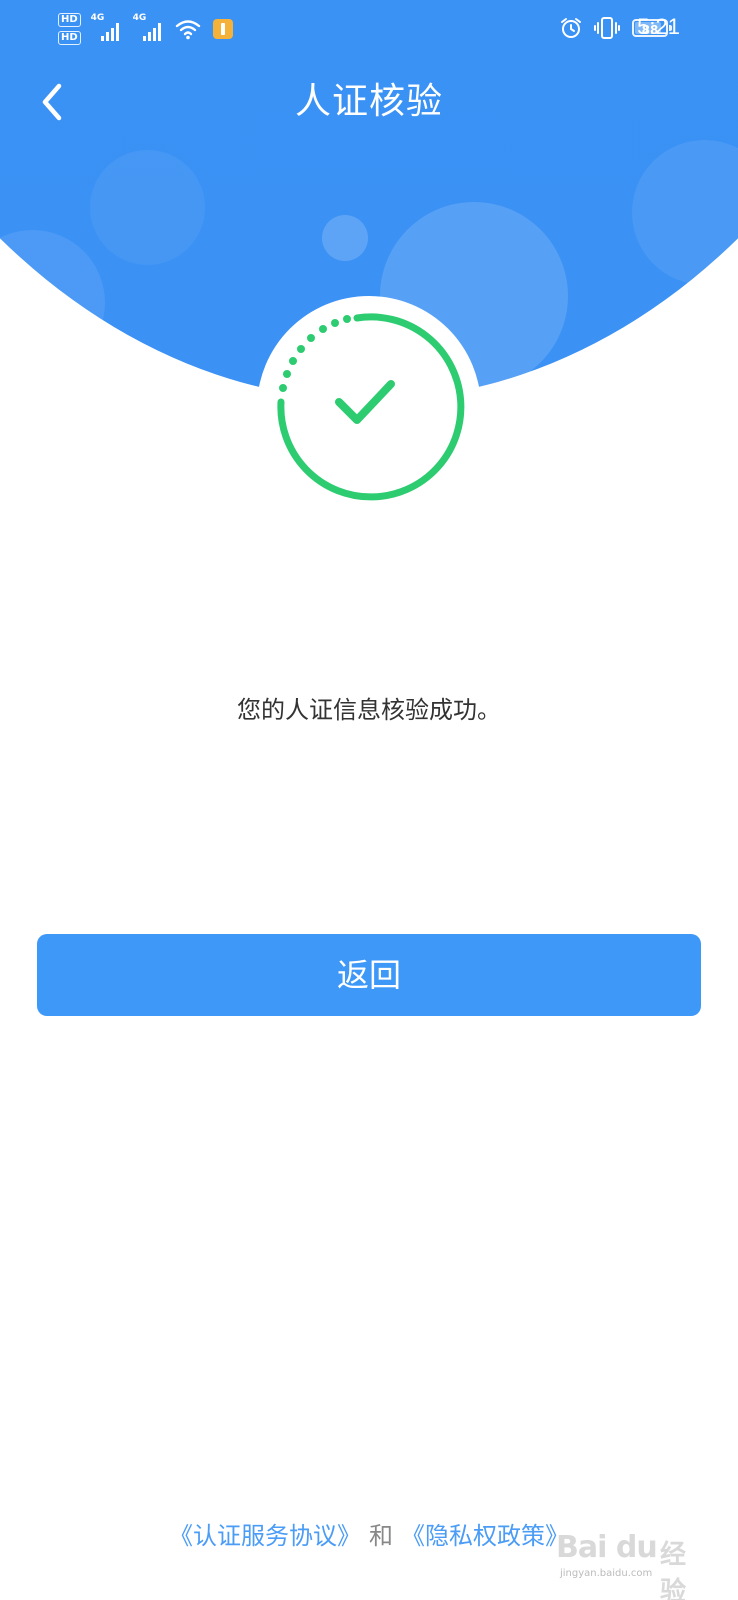 Image resolution: width=738 pixels, height=1600 pixels. What do you see at coordinates (368, 101) in the screenshot?
I see `page-title: 人证核验` at bounding box center [368, 101].